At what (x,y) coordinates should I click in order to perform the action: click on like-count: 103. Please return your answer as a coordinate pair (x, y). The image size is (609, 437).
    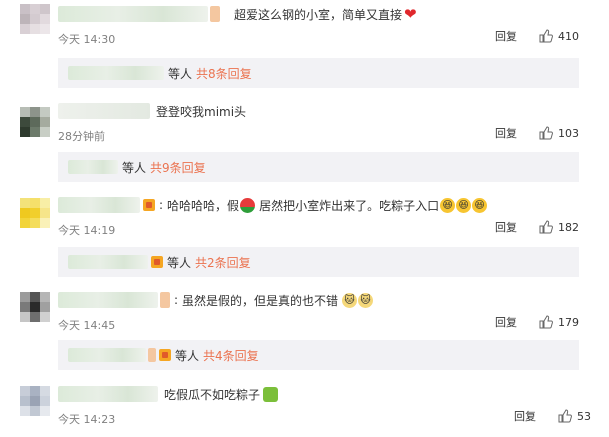
    Looking at the image, I should click on (568, 133).